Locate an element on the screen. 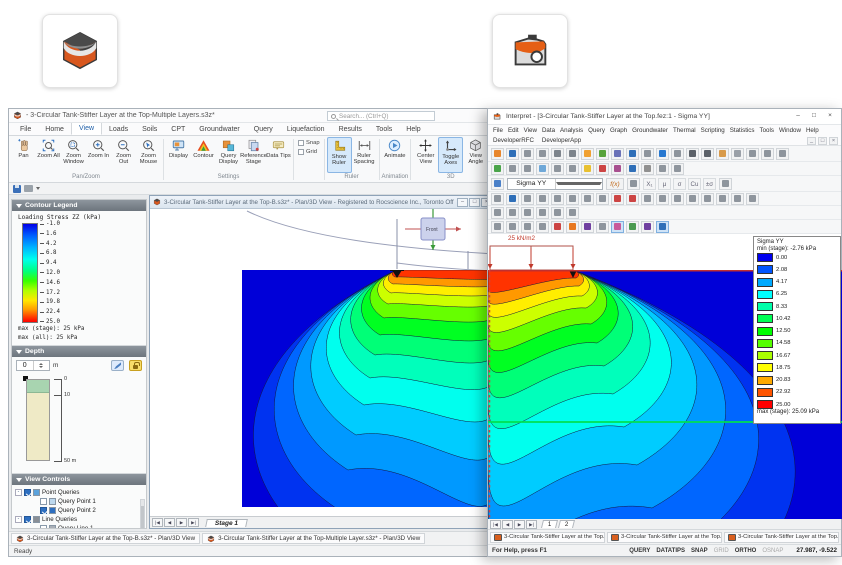 The height and width of the screenshot is (565, 842). view-nav-button: |◀ is located at coordinates (495, 524).